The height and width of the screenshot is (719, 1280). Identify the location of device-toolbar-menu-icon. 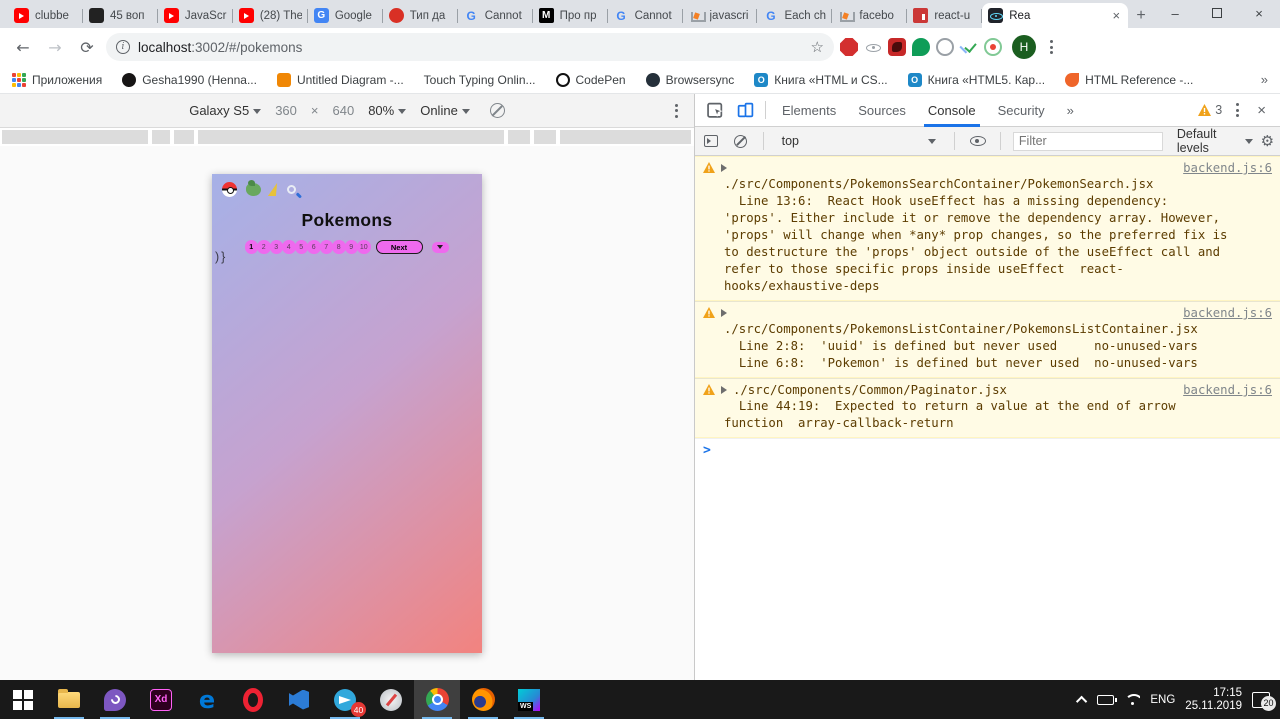
(676, 111).